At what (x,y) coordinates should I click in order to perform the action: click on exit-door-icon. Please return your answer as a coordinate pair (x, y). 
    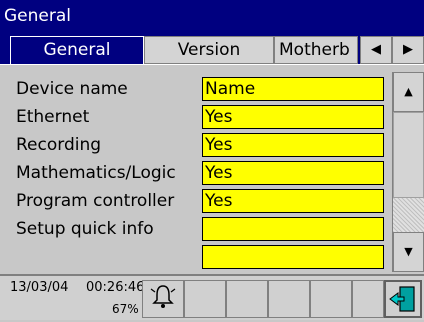
    Looking at the image, I should click on (402, 299).